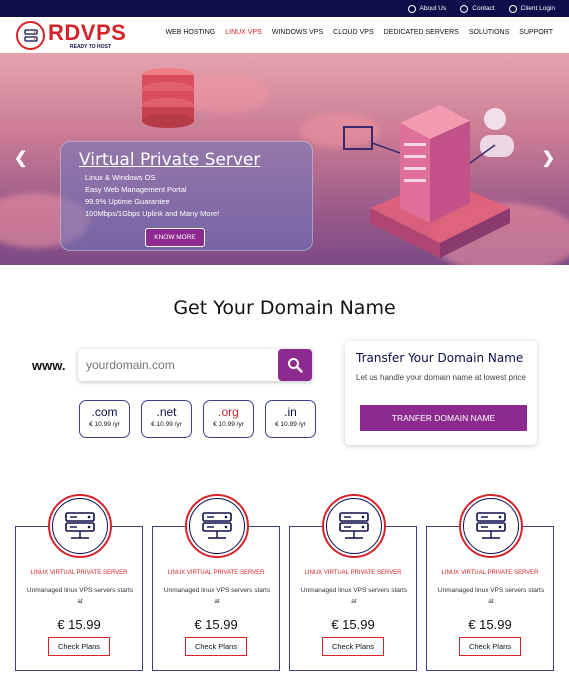  I want to click on nav-support: SUPPORT, so click(536, 32).